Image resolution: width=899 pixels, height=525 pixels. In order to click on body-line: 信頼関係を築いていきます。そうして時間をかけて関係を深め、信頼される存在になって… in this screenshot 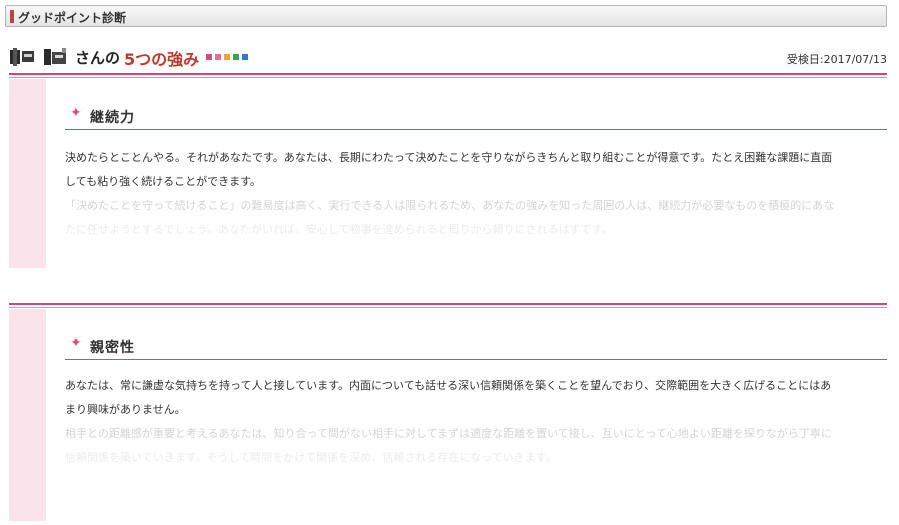, I will do `click(311, 457)`.